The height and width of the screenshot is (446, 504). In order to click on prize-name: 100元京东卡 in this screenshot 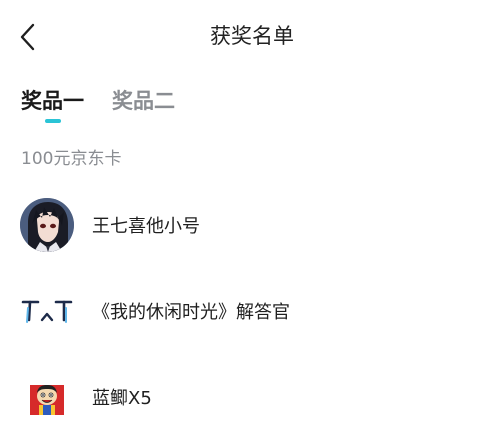, I will do `click(71, 159)`.